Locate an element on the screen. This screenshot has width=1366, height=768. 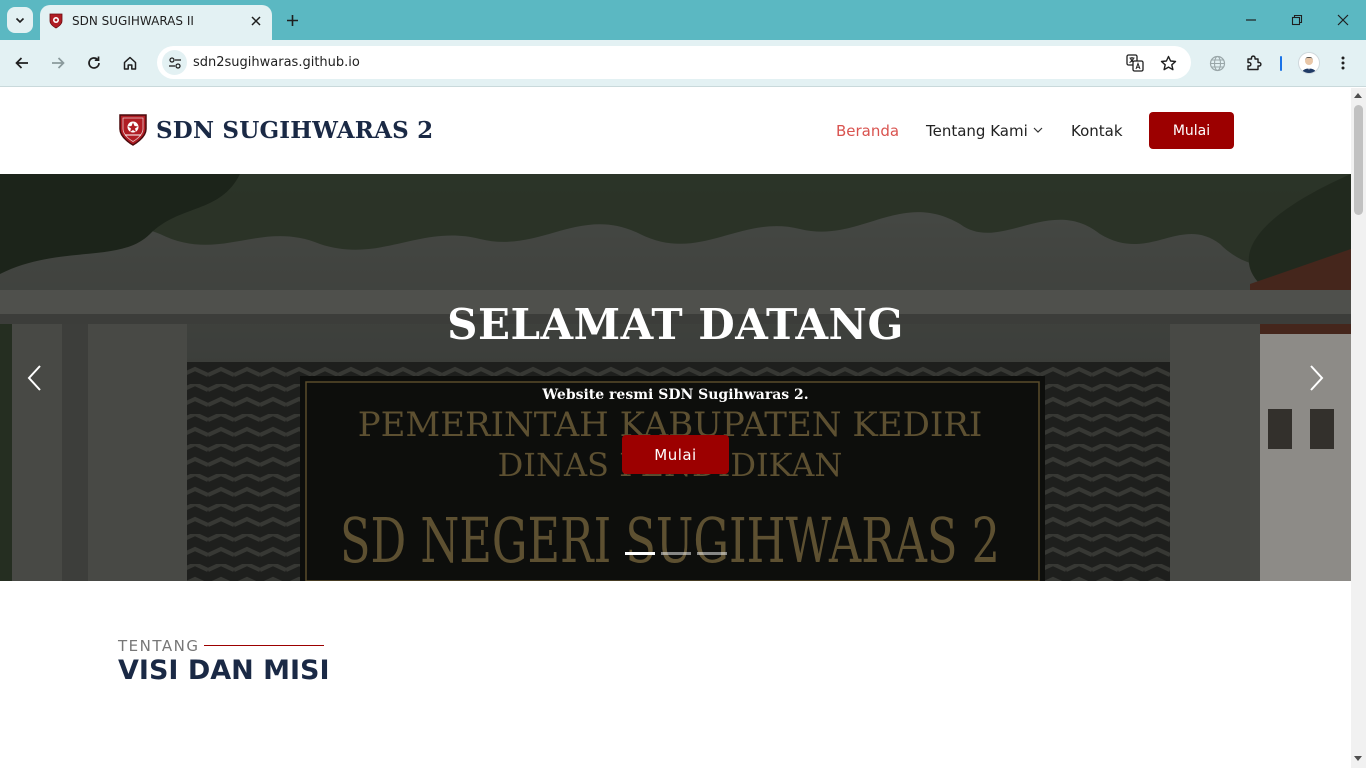
site-info-icon is located at coordinates (174, 62).